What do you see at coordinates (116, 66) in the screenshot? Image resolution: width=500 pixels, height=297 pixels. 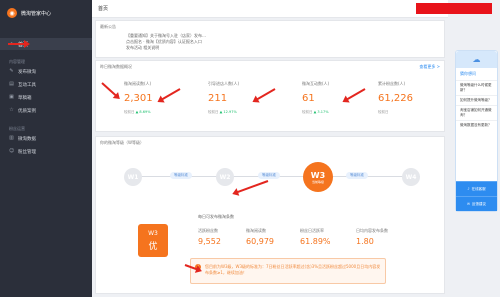 I see `stats-title: 昨日微淘数据概况` at bounding box center [116, 66].